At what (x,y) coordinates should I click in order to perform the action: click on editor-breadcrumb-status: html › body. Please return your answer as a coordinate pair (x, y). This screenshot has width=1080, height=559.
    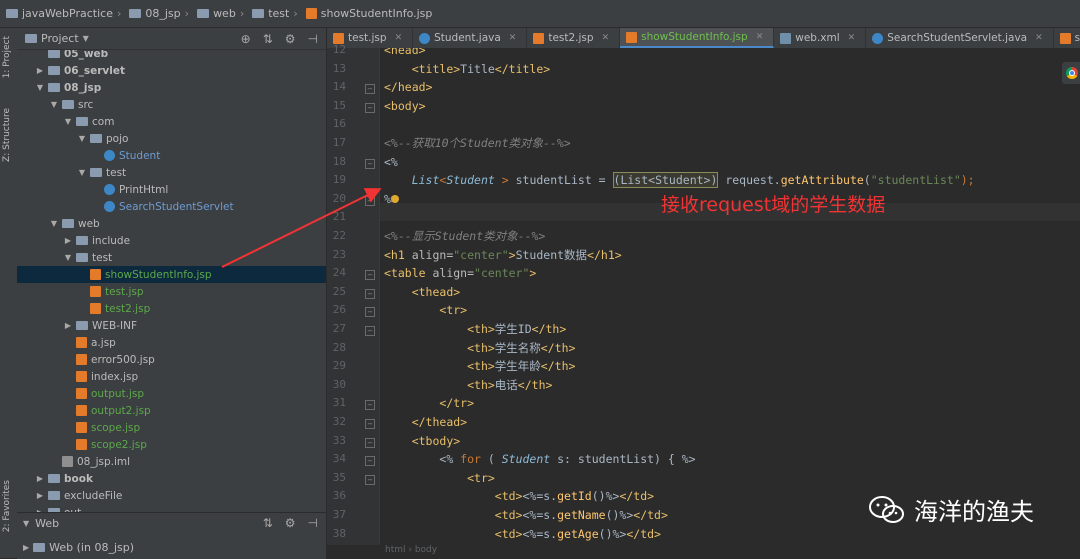
    Looking at the image, I should click on (703, 551).